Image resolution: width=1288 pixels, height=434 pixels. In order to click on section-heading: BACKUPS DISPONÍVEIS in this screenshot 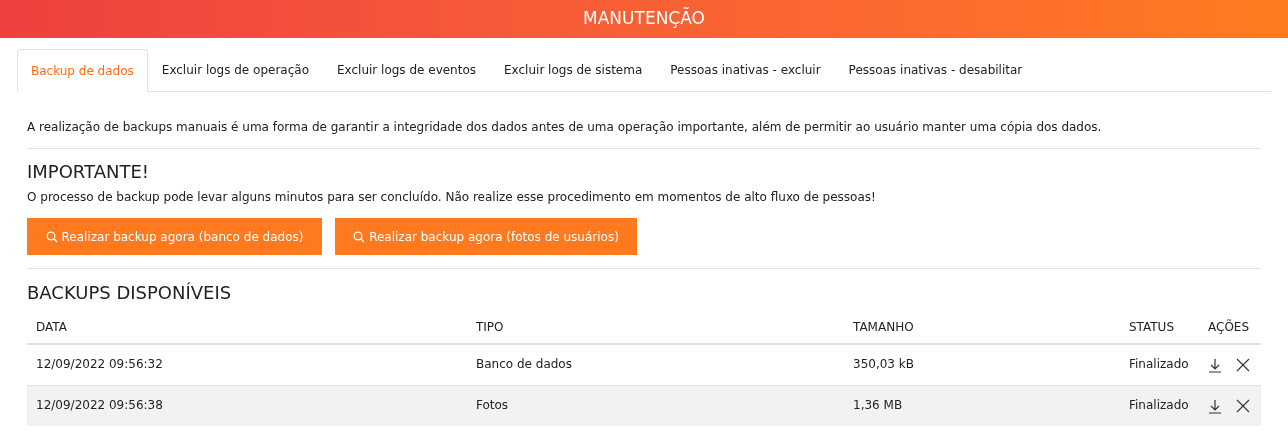, I will do `click(130, 293)`.